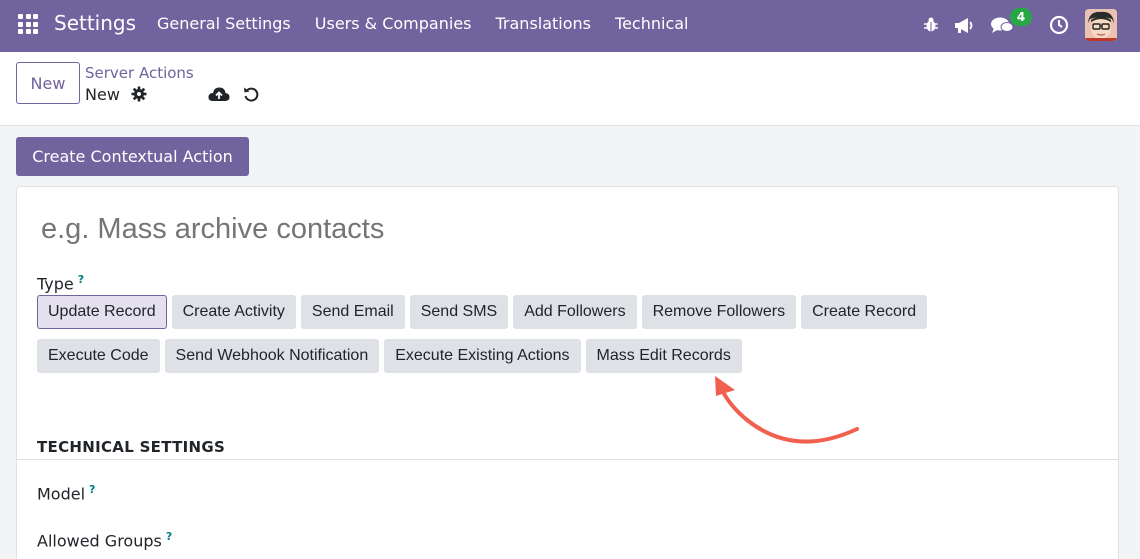  Describe the element at coordinates (131, 447) in the screenshot. I see `technical-settings-title: TECHNICAL SETTINGS` at that location.